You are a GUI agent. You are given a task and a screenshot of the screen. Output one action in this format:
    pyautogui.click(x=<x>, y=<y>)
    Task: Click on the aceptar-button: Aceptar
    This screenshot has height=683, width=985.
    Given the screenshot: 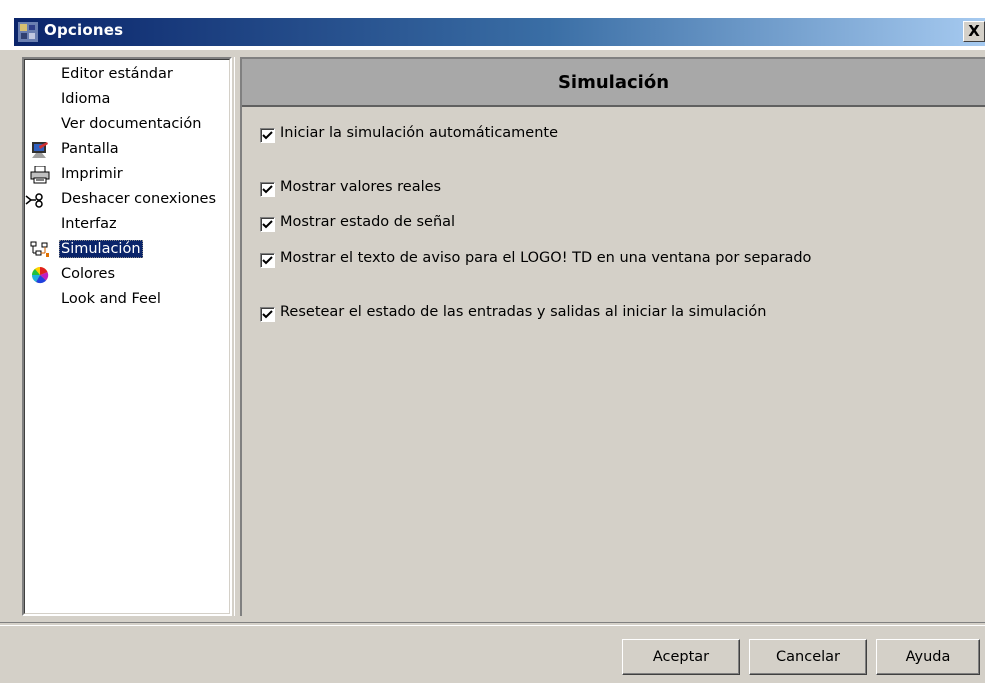 What is the action you would take?
    pyautogui.click(x=681, y=657)
    